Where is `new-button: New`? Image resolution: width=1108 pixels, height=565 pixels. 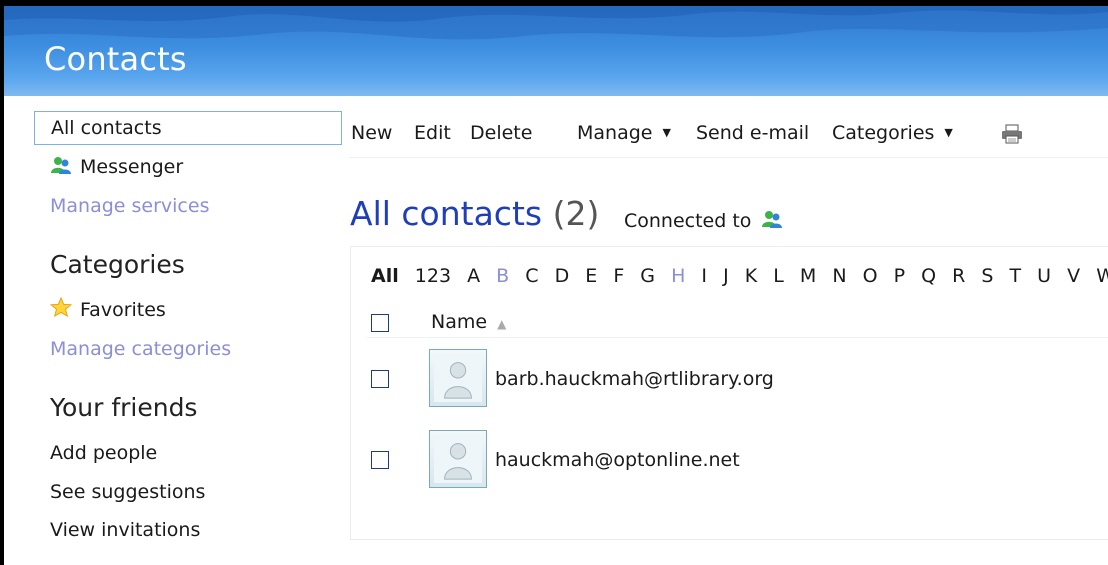 new-button: New is located at coordinates (371, 133).